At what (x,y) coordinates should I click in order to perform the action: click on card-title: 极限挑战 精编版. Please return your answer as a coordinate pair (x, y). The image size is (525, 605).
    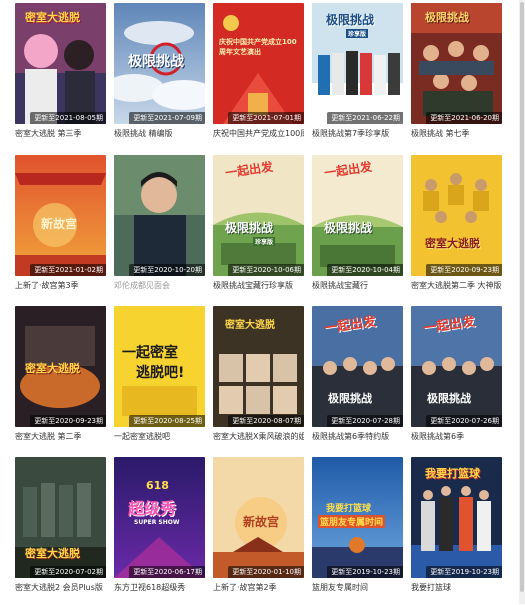
    Looking at the image, I should click on (159, 133).